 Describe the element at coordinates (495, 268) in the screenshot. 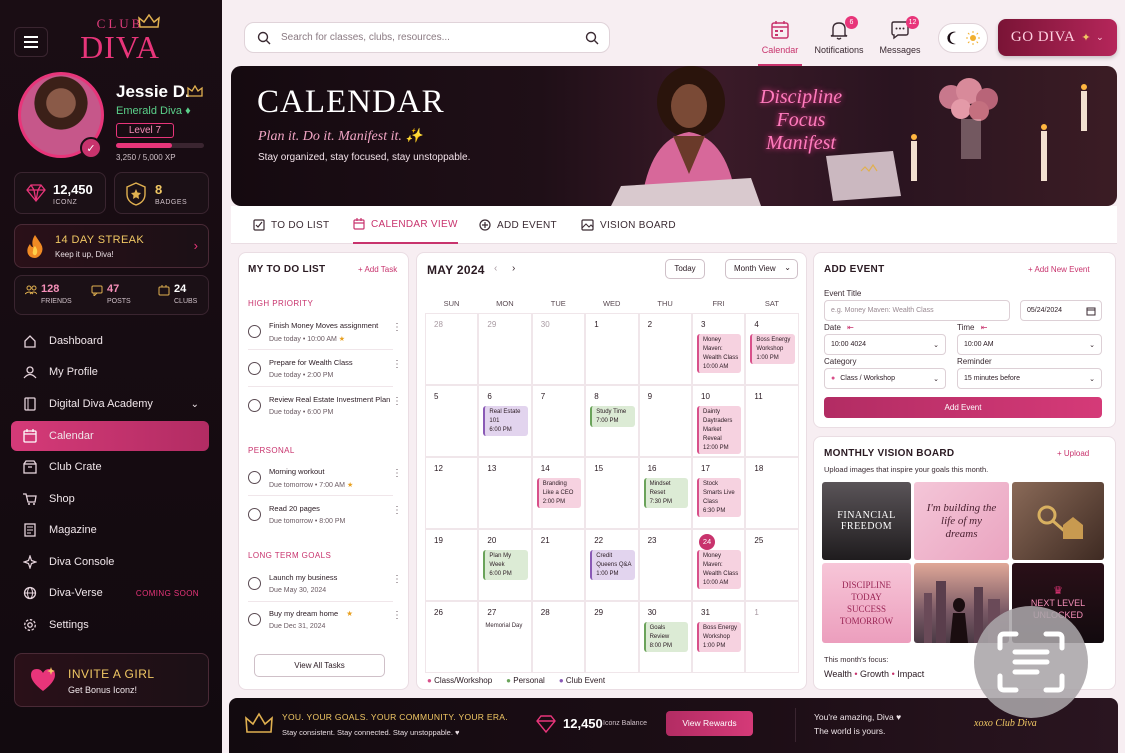

I see `prev-month-icon: ‹` at that location.